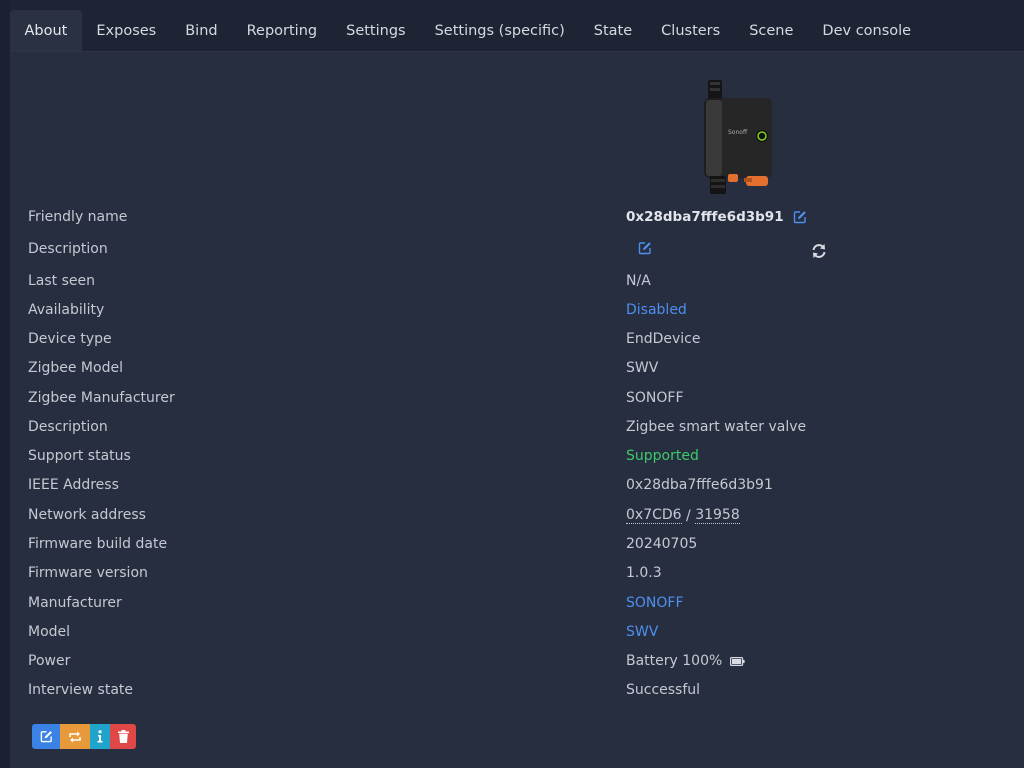 The height and width of the screenshot is (768, 1024). I want to click on network-address-value: 0x7CD6 / 31958, so click(683, 515).